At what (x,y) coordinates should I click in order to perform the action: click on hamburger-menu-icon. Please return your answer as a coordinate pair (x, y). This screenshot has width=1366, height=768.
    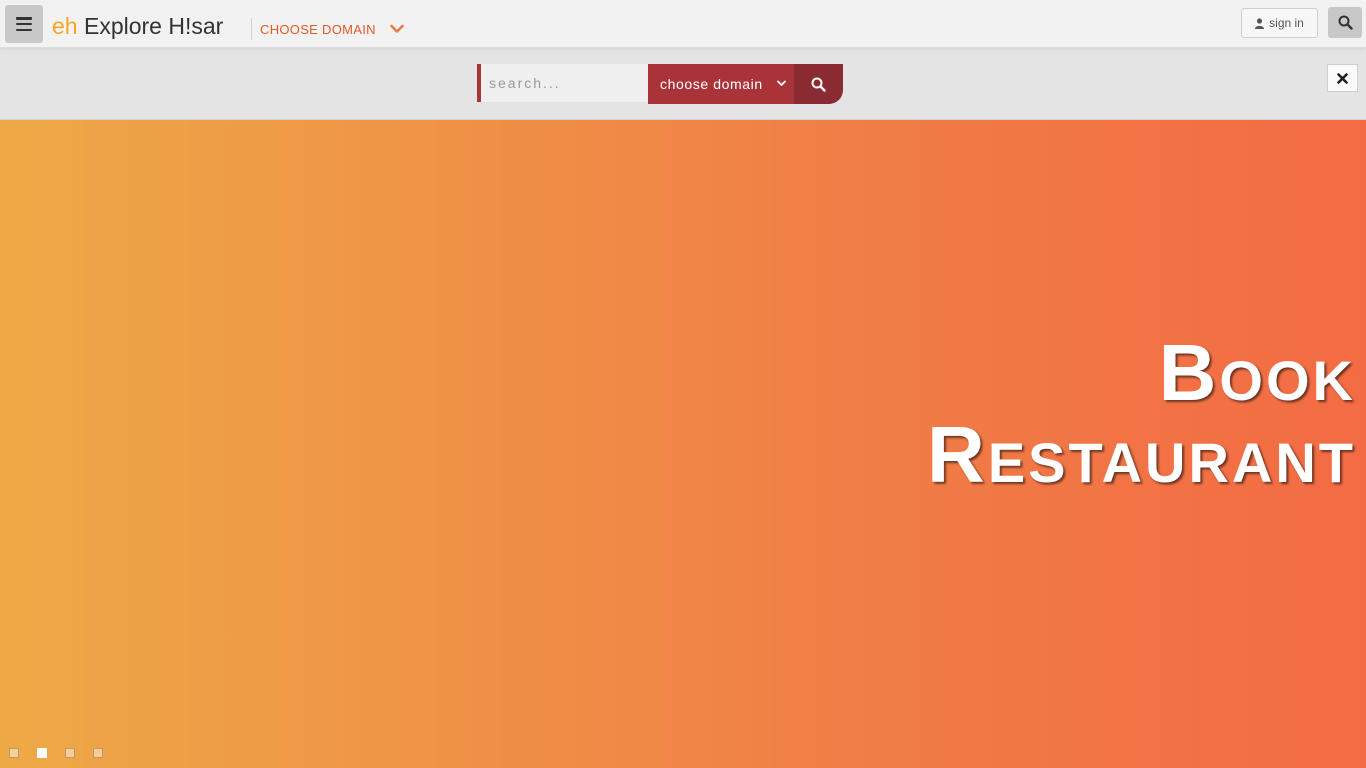
    Looking at the image, I should click on (24, 24).